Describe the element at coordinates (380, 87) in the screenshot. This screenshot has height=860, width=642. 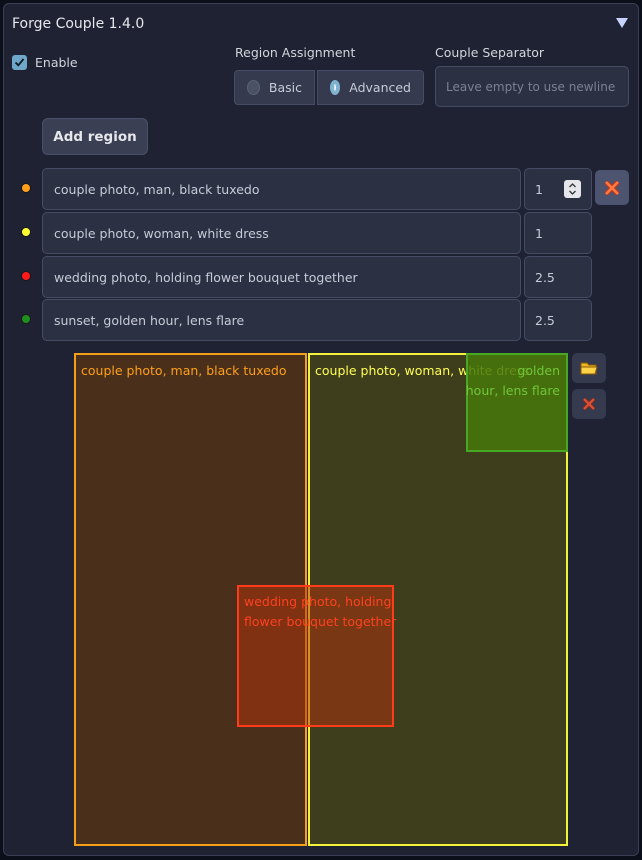
I see `radio-advanced-label: Advanced` at that location.